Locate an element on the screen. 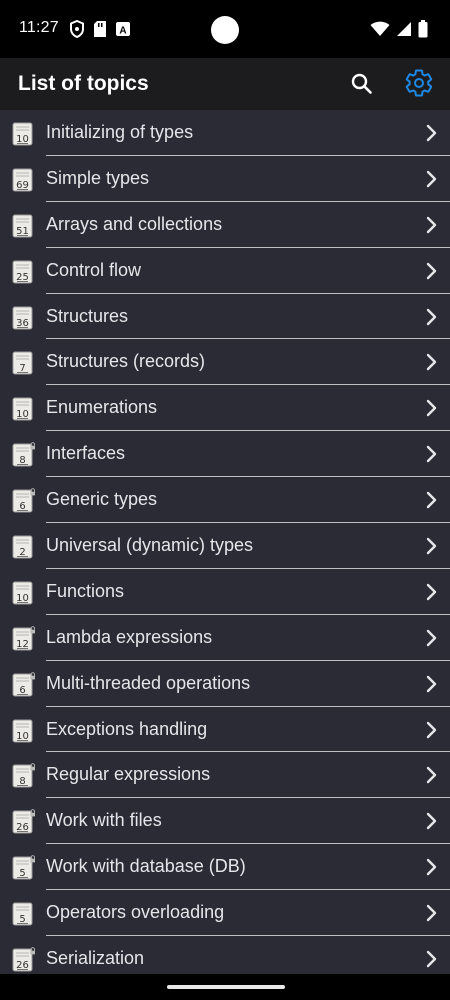  topic-row: 5 Operators overloading is located at coordinates (225, 913).